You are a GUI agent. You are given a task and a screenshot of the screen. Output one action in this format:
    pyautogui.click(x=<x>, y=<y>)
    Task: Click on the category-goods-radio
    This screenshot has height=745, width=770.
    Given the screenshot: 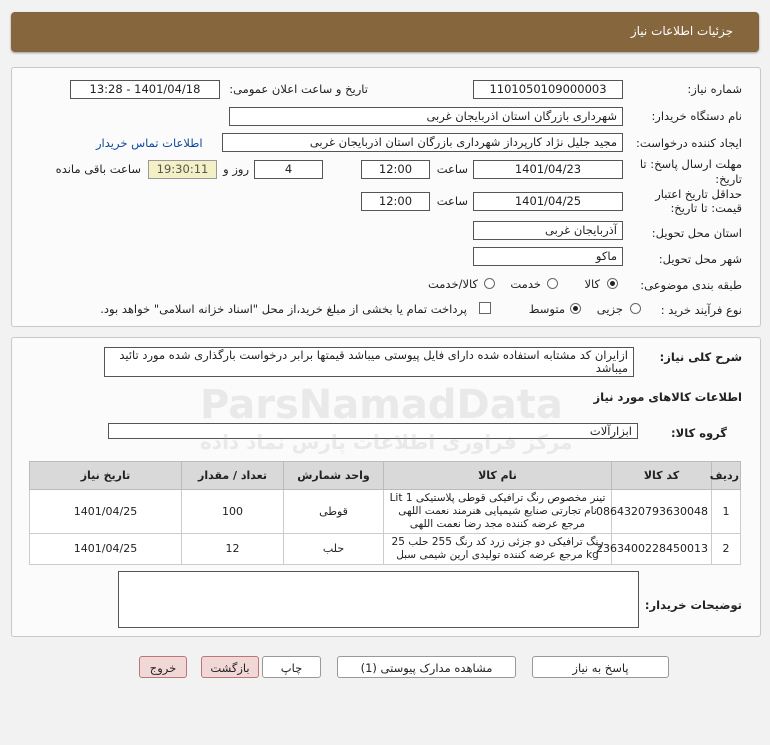 What is the action you would take?
    pyautogui.click(x=612, y=283)
    